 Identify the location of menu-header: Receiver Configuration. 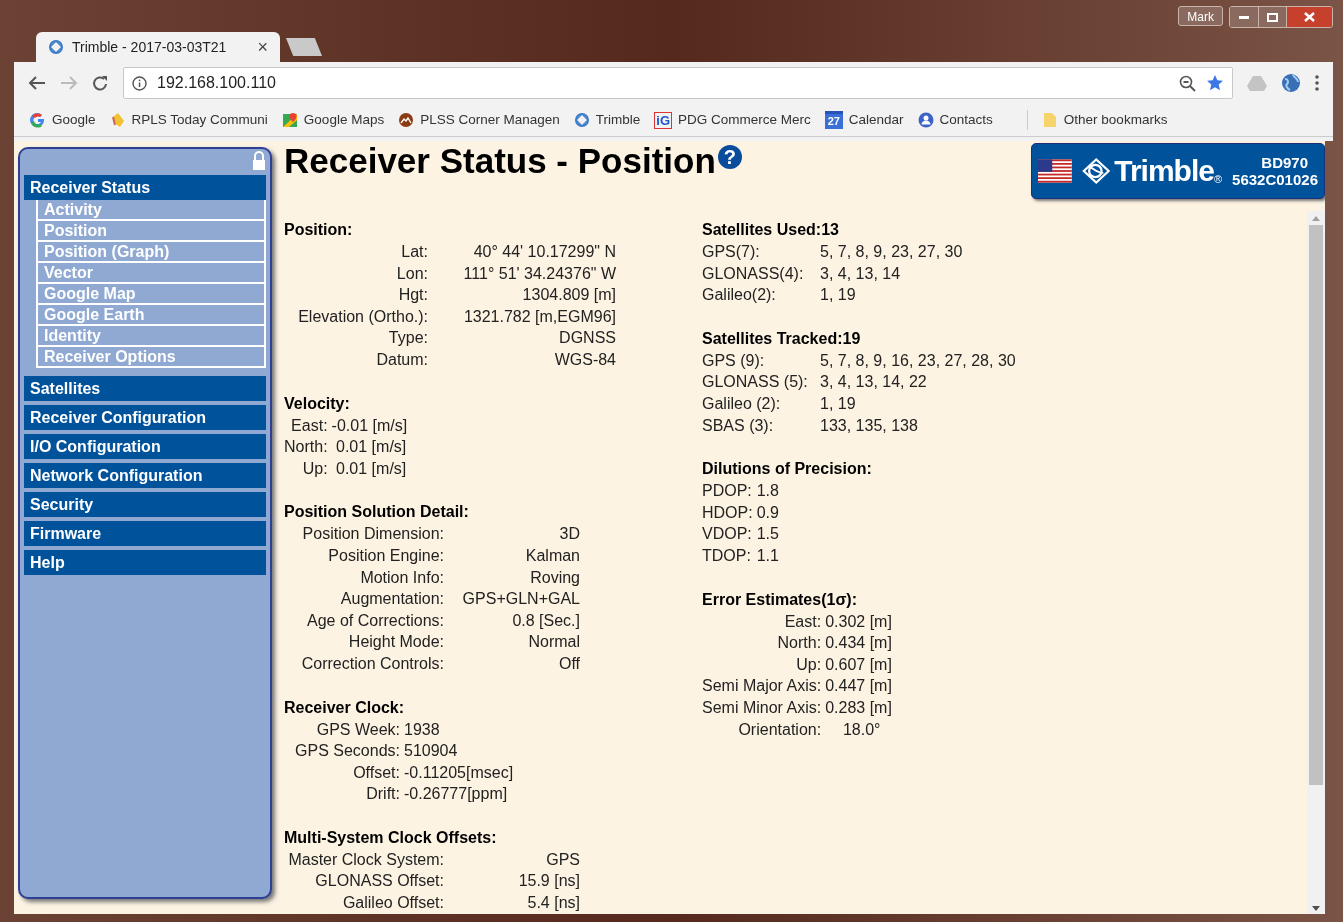
(145, 417).